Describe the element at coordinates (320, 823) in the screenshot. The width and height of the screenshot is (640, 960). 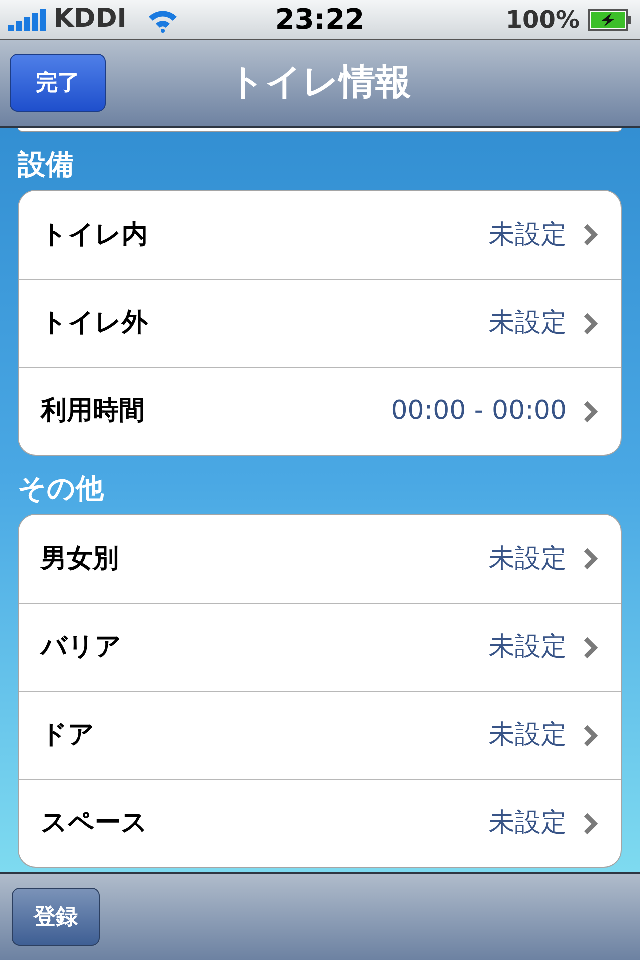
I see `table-row: スペース 未設定` at that location.